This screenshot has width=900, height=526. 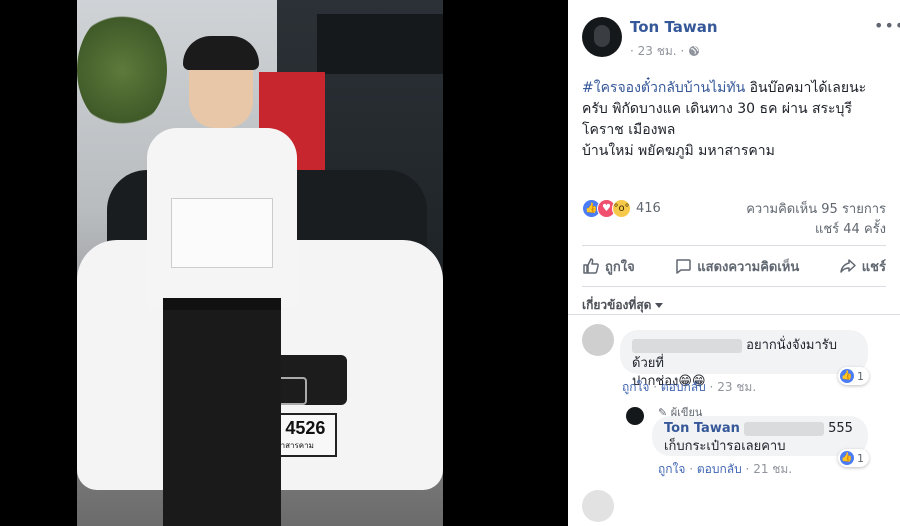 I want to click on comment-filter: เกี่ยวข้องที่สุด, so click(x=623, y=305).